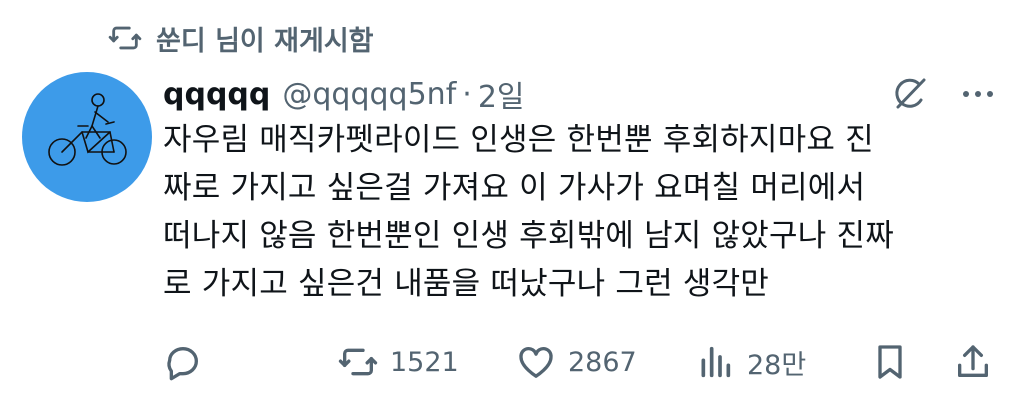  Describe the element at coordinates (265, 41) in the screenshot. I see `repost-text: 쑨디 님이 재게시함` at that location.